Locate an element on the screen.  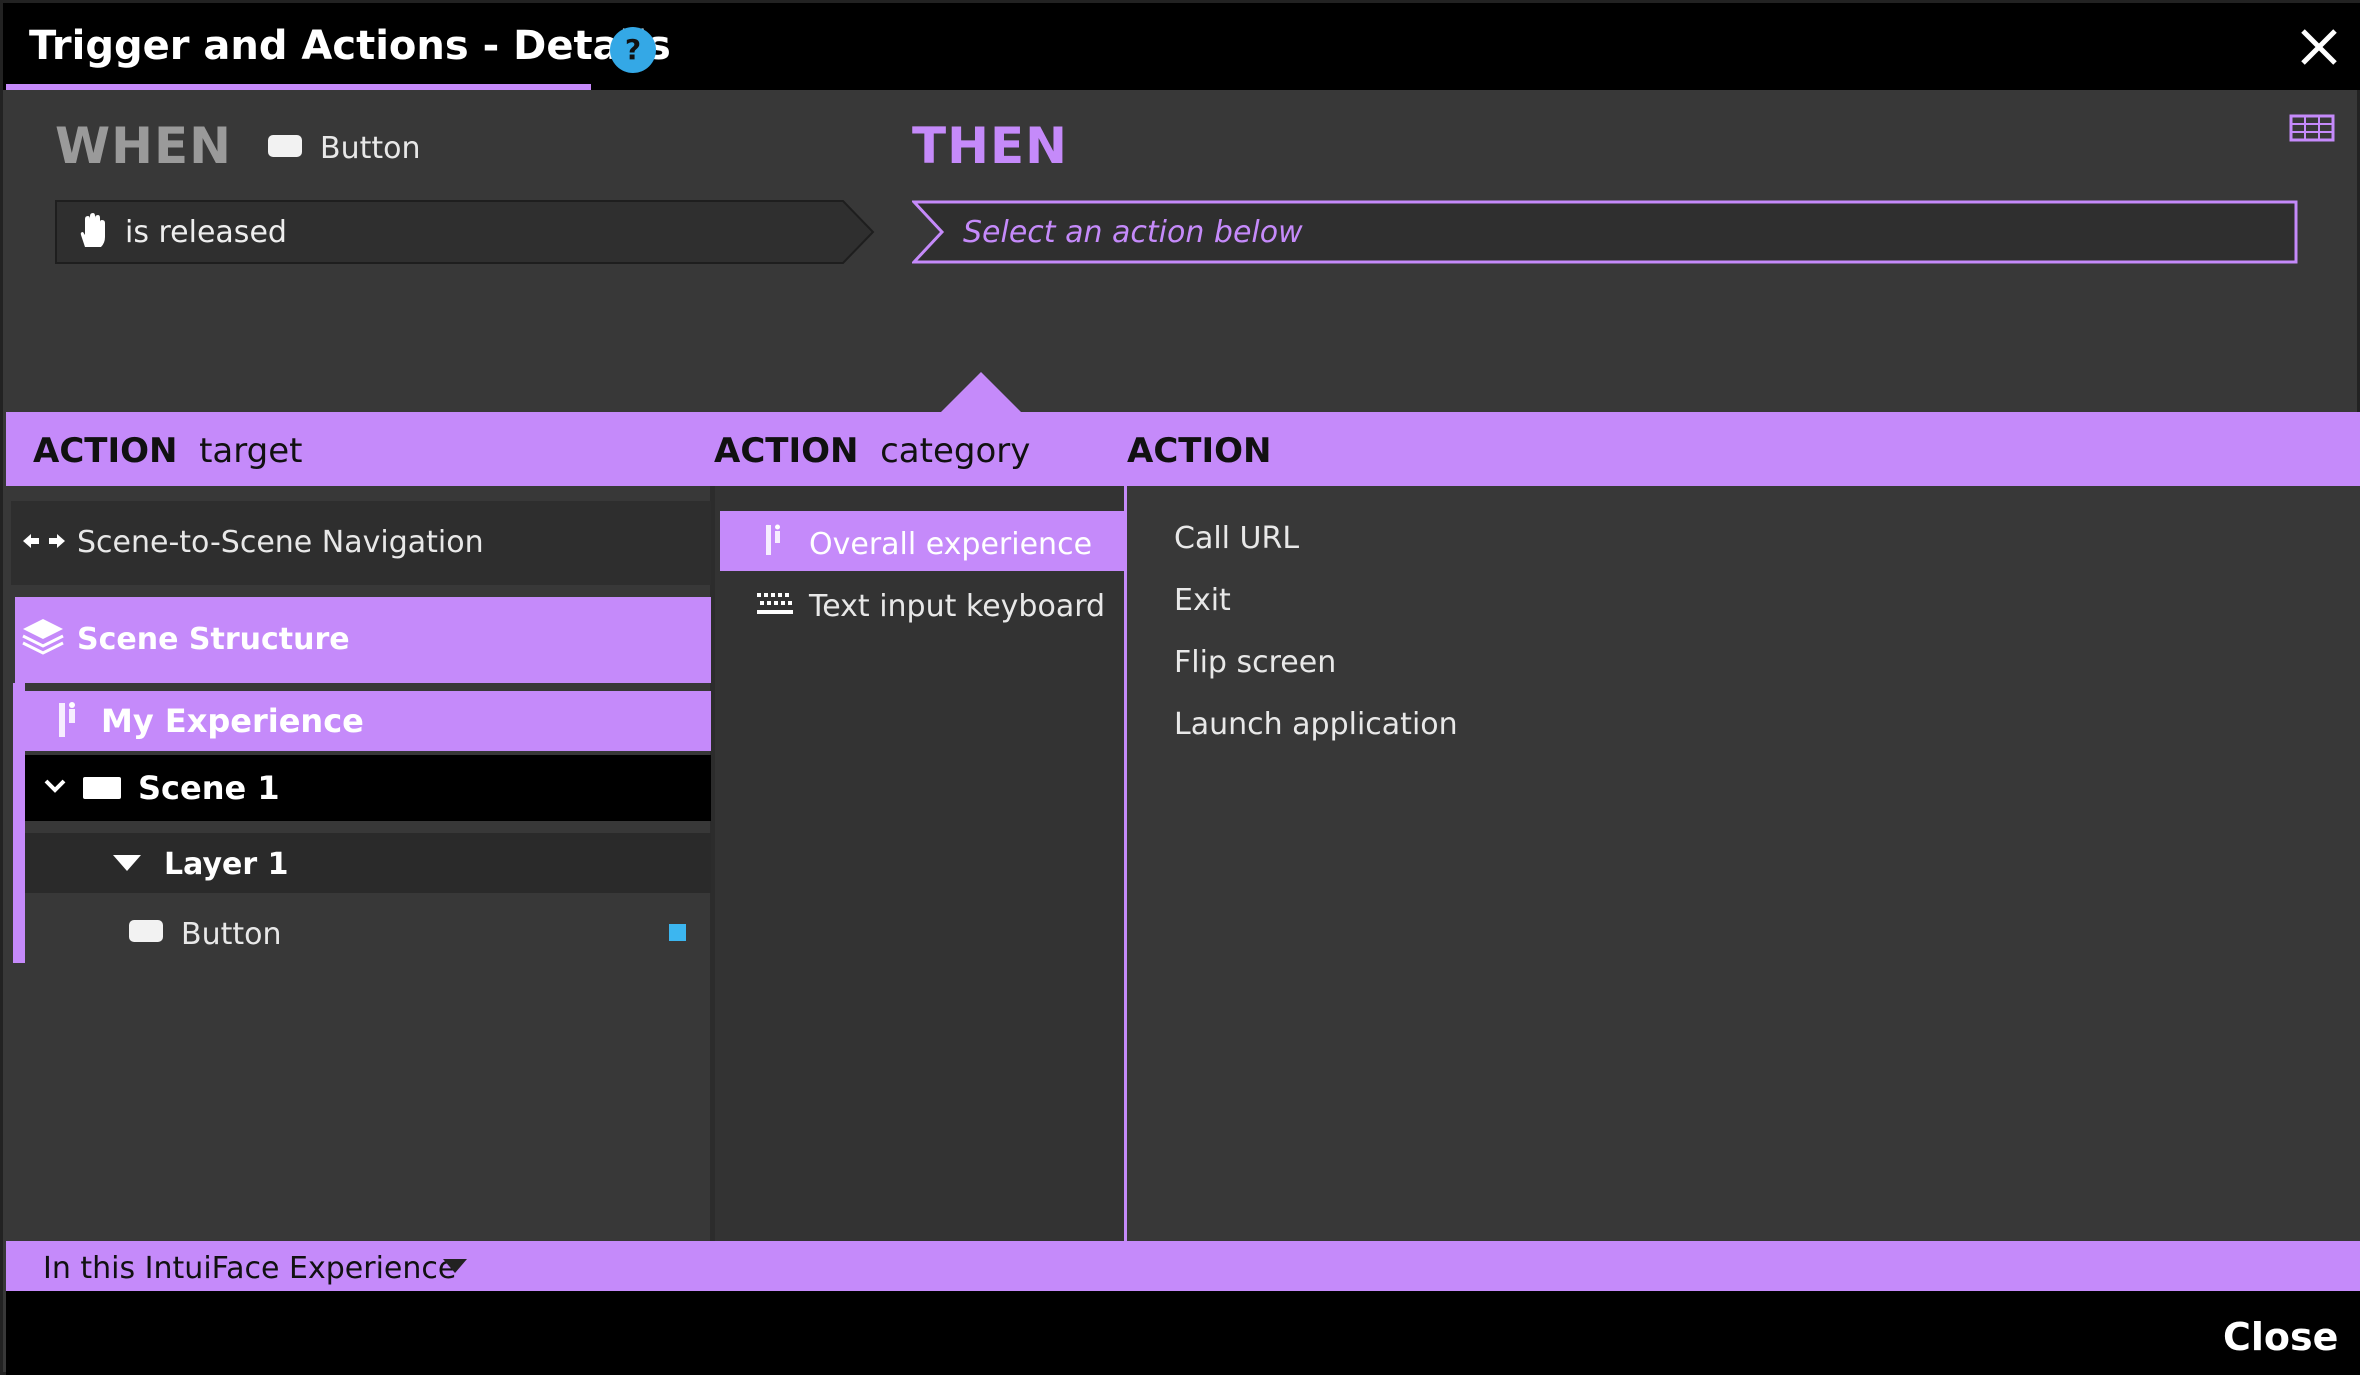
layers-icon is located at coordinates (43, 637).